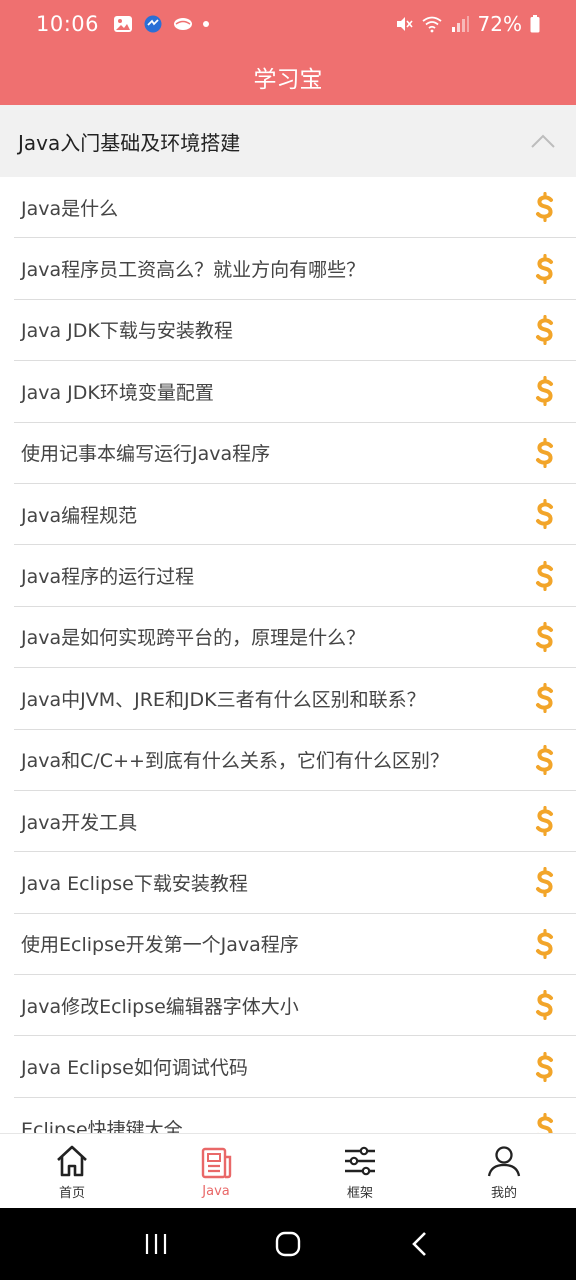 Image resolution: width=576 pixels, height=1280 pixels. I want to click on section-title: Java入门基础及环境搭建, so click(129, 142).